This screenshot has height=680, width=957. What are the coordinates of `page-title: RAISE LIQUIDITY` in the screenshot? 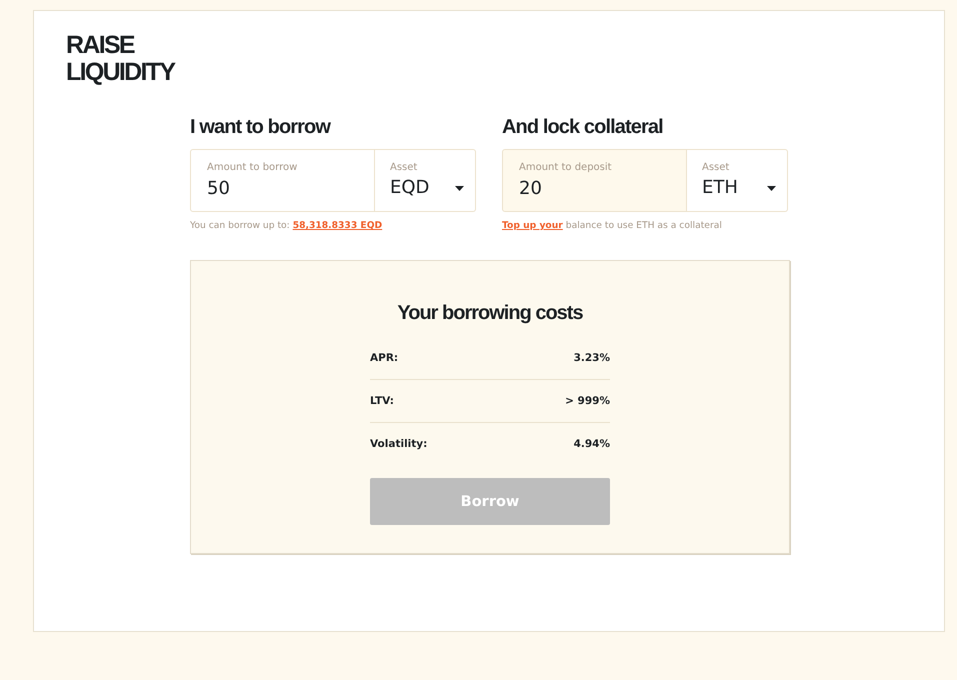 It's located at (120, 59).